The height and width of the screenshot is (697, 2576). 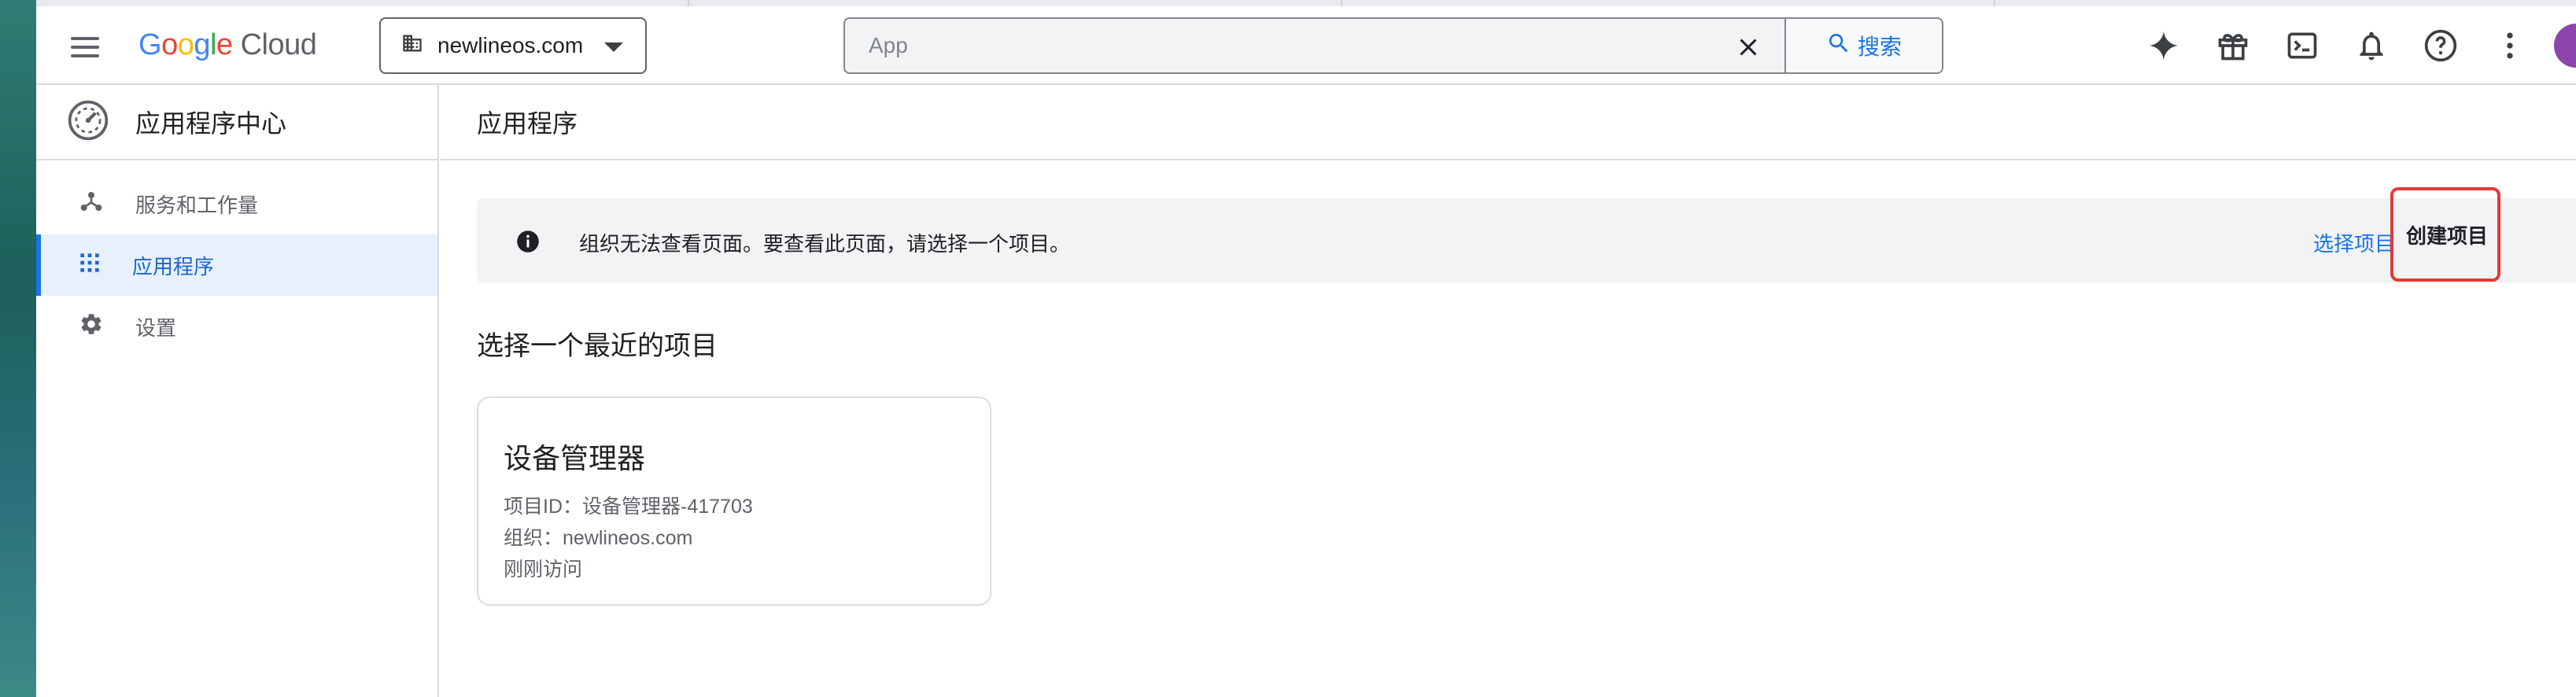 What do you see at coordinates (237, 265) in the screenshot?
I see `sidebar-item-applications: 应用程序` at bounding box center [237, 265].